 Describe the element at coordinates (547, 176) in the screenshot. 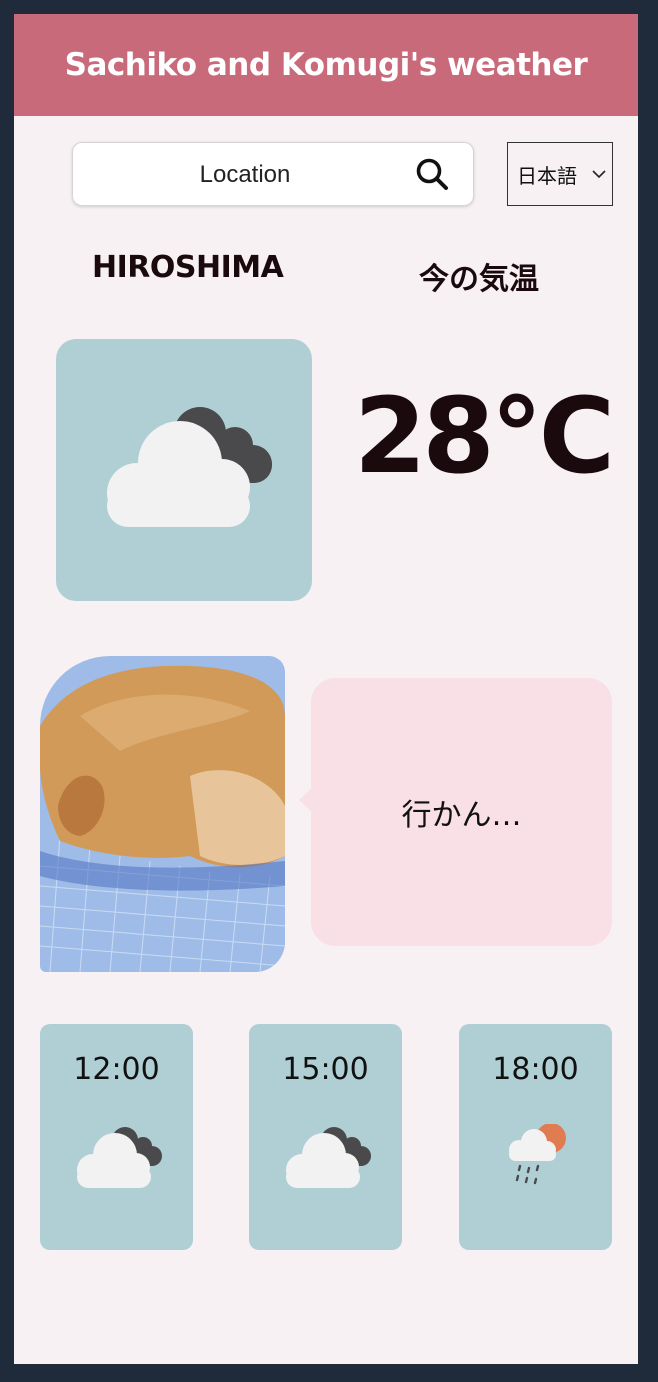

I see `language-selected: 日本語` at that location.